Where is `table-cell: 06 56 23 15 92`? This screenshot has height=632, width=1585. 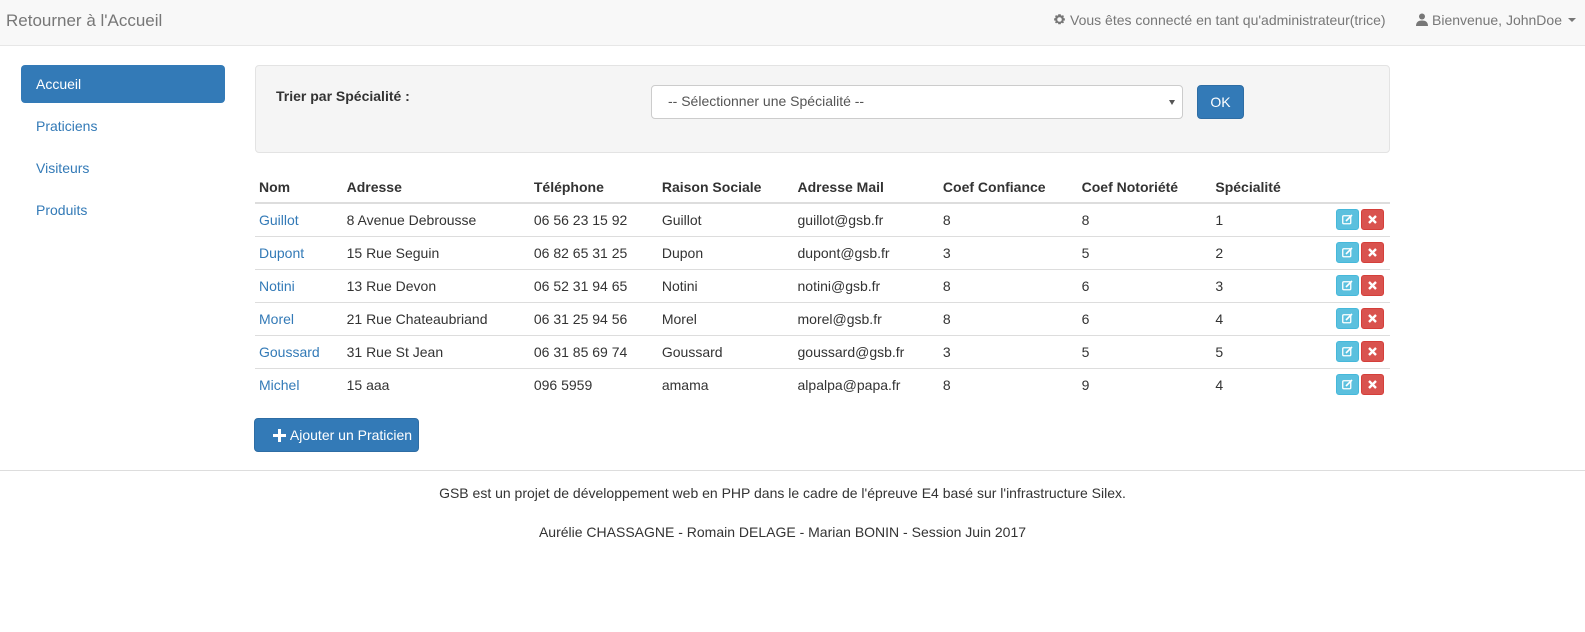
table-cell: 06 56 23 15 92 is located at coordinates (580, 219).